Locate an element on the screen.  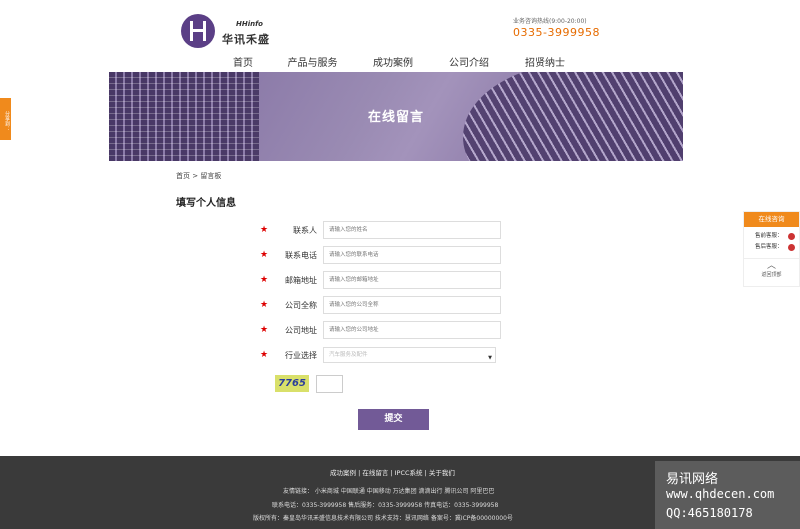
field-label: 联系人 is located at coordinates (305, 230).